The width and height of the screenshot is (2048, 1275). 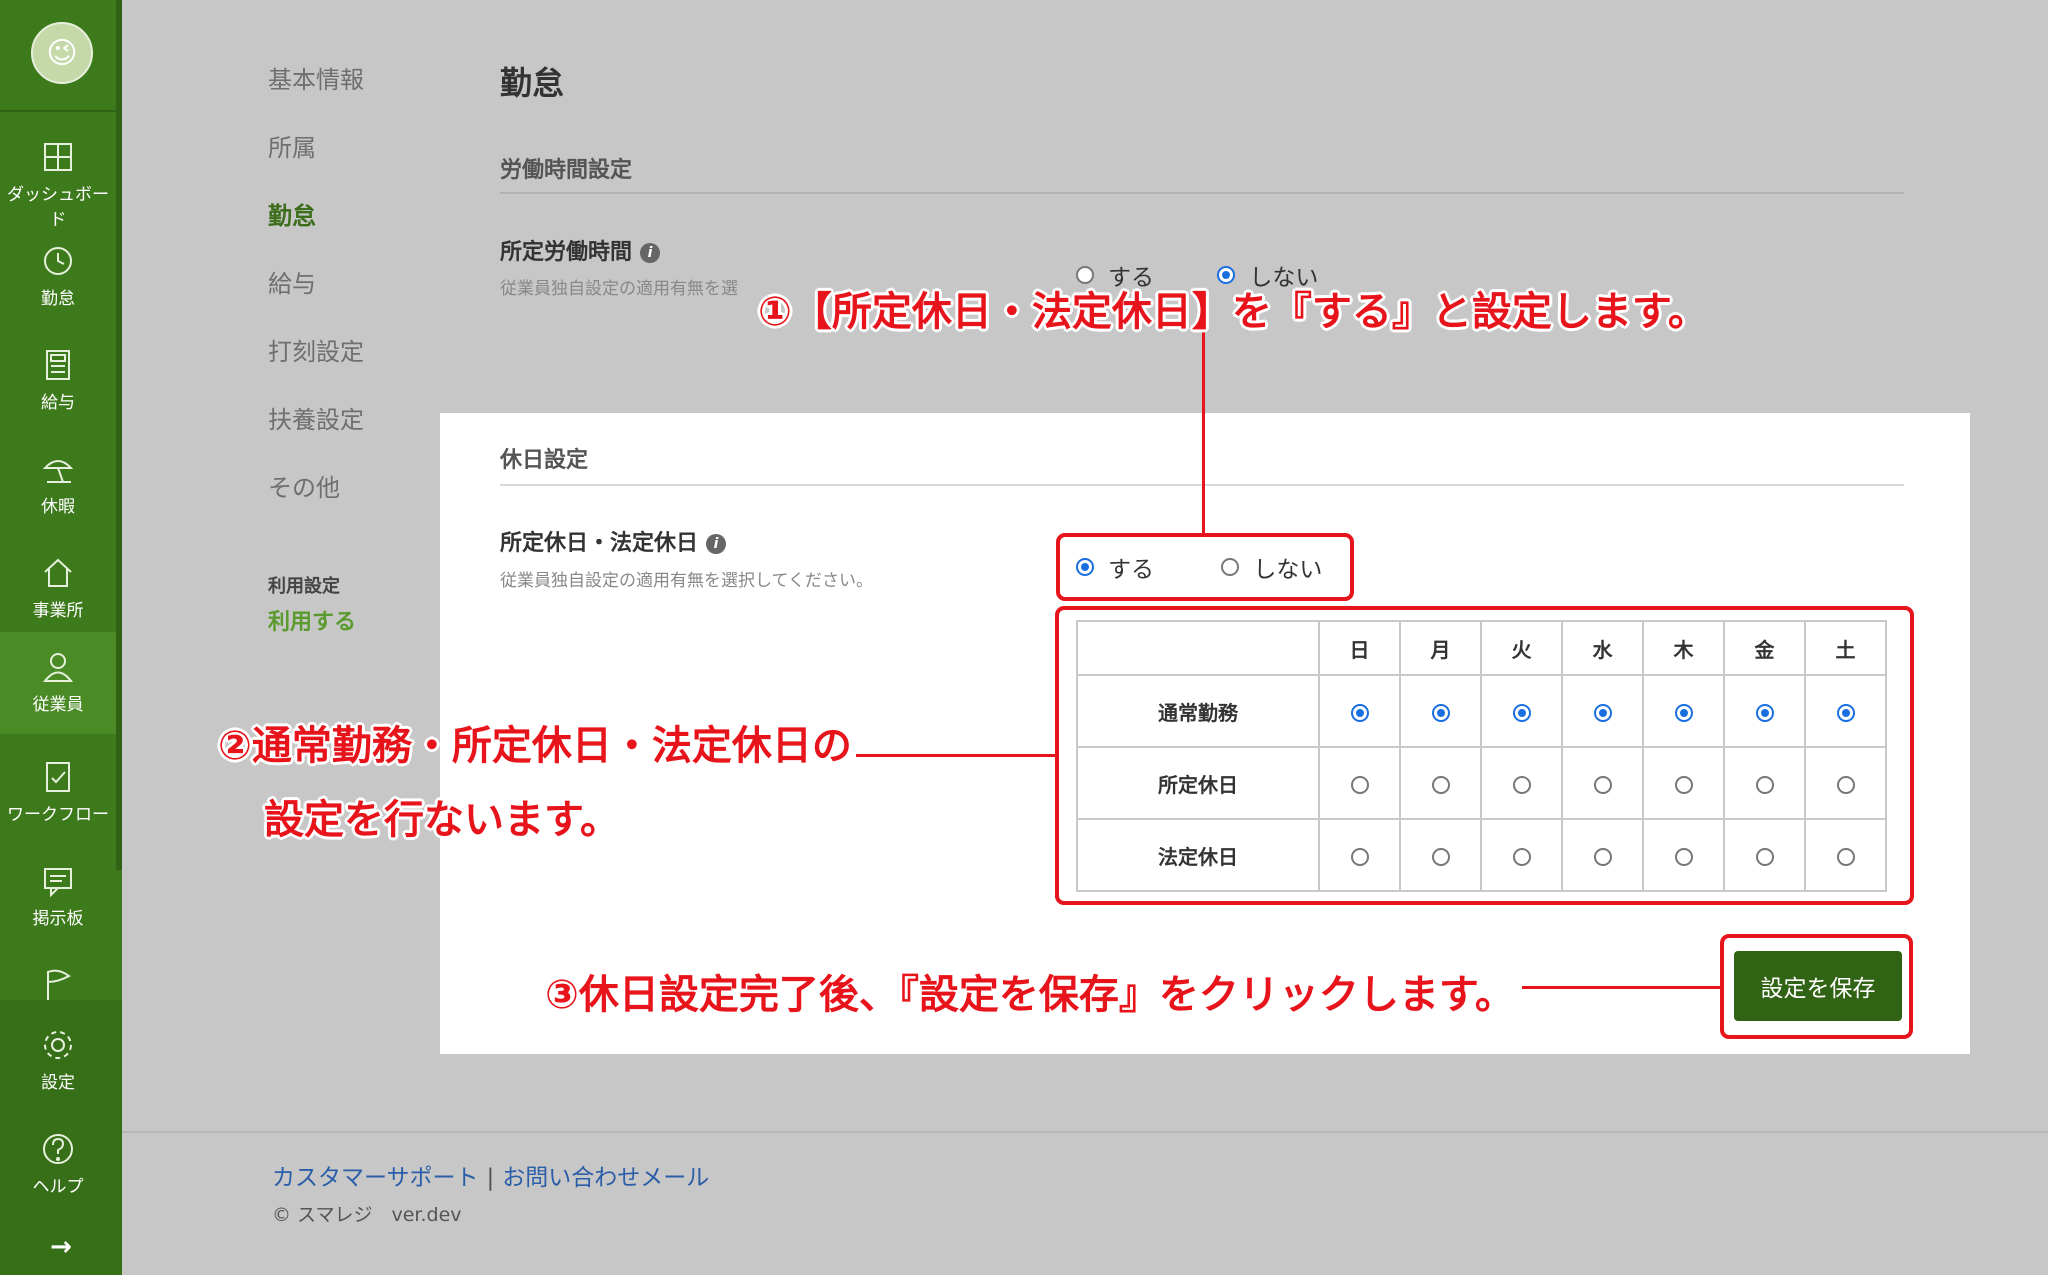 What do you see at coordinates (58, 1045) in the screenshot?
I see `gear-icon` at bounding box center [58, 1045].